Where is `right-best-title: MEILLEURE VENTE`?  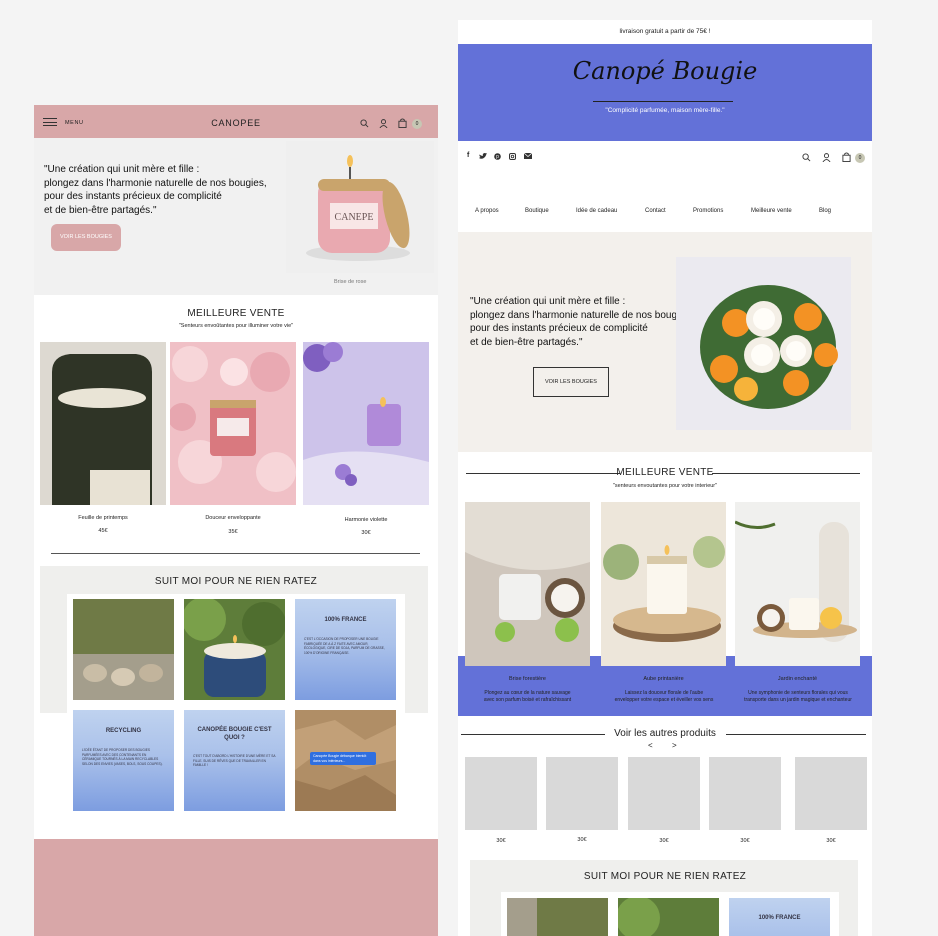
right-best-title: MEILLEURE VENTE is located at coordinates (665, 472).